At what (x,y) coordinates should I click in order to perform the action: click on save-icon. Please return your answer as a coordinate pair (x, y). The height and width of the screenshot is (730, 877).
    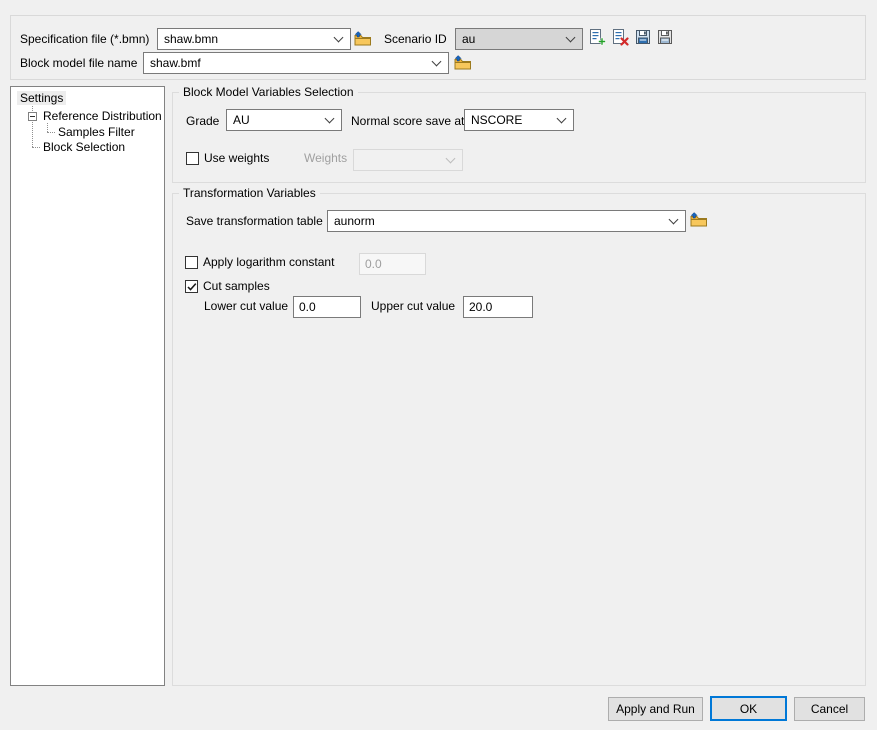
    Looking at the image, I should click on (642, 37).